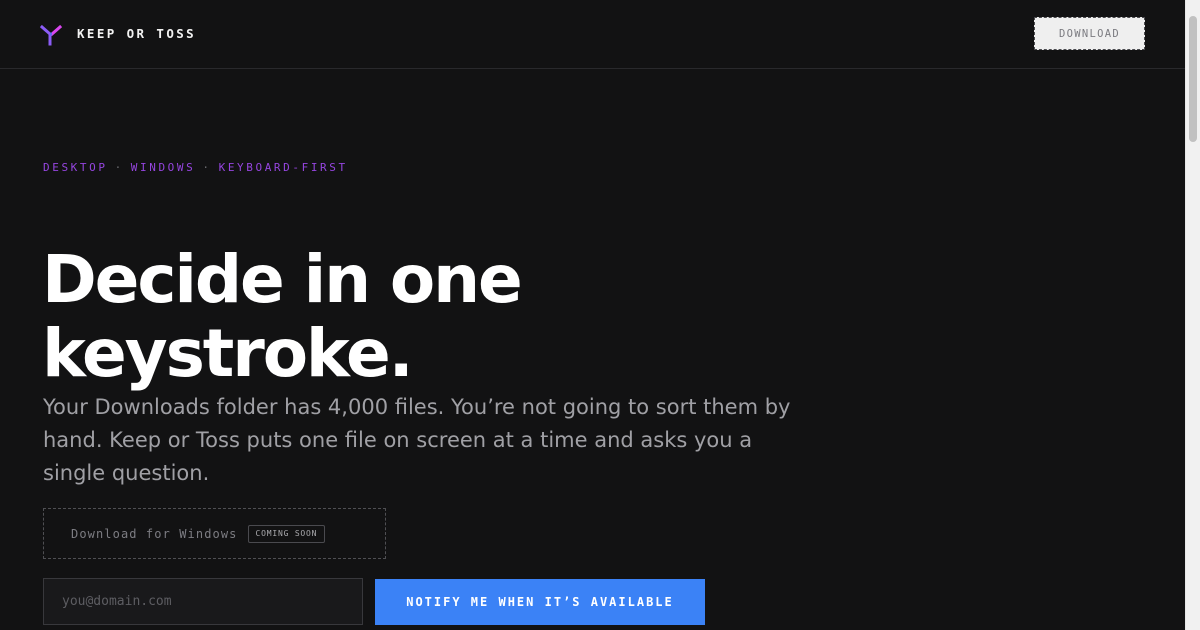 This screenshot has height=630, width=1200. Describe the element at coordinates (75, 167) in the screenshot. I see `tag-desktop: DESKTOP` at that location.